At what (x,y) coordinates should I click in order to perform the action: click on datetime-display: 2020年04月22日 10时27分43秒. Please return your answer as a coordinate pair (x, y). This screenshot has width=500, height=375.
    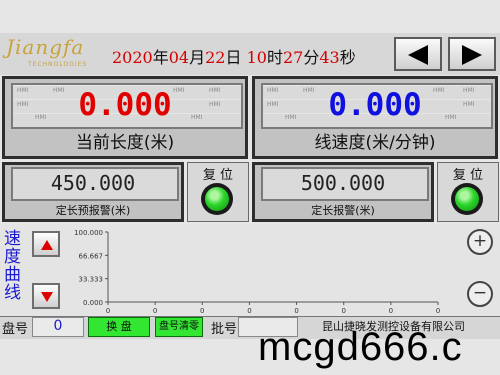
    Looking at the image, I should click on (234, 56).